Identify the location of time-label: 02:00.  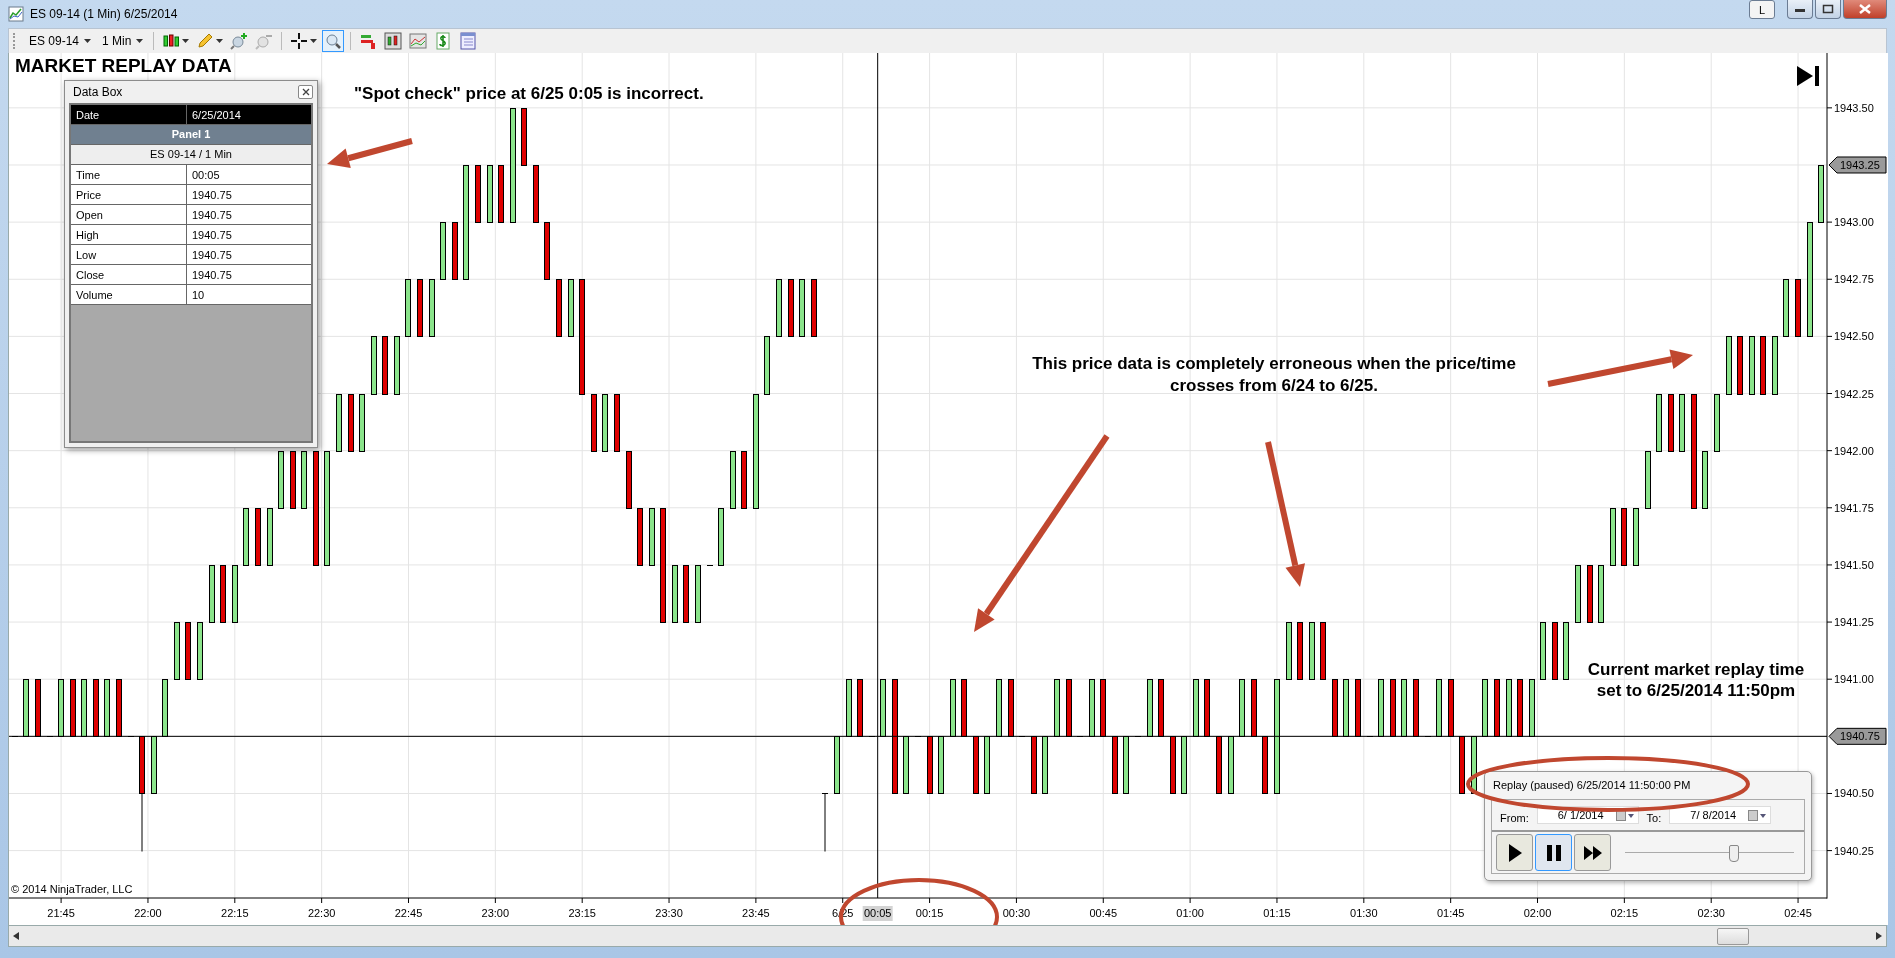
(1537, 913).